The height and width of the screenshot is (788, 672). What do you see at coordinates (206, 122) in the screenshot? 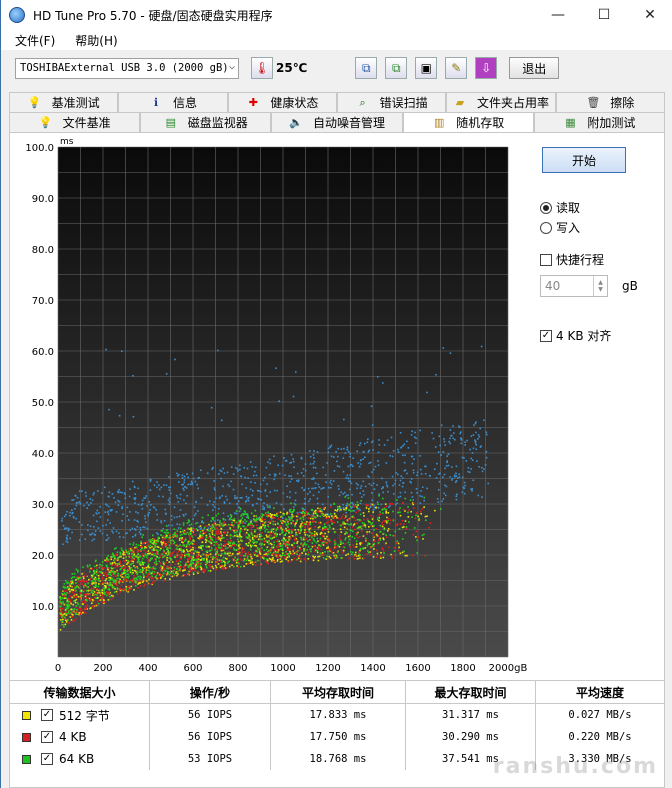
I see `tab-tabs2-1: ▤ 磁盘监视器` at bounding box center [206, 122].